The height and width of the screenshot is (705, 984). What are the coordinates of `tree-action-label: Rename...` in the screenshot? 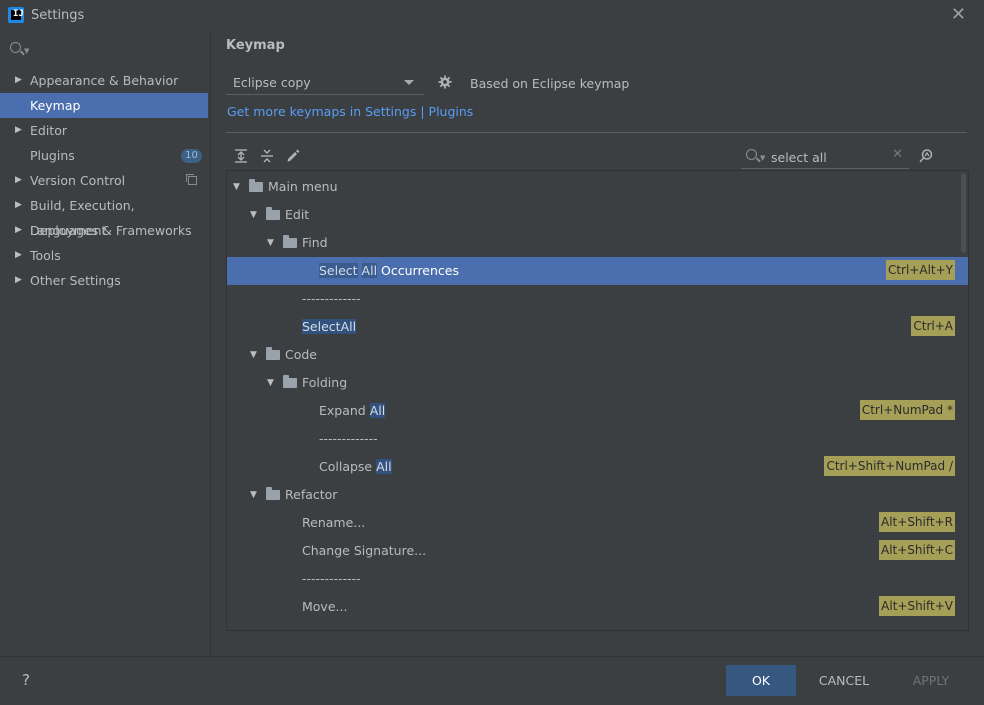 It's located at (334, 522).